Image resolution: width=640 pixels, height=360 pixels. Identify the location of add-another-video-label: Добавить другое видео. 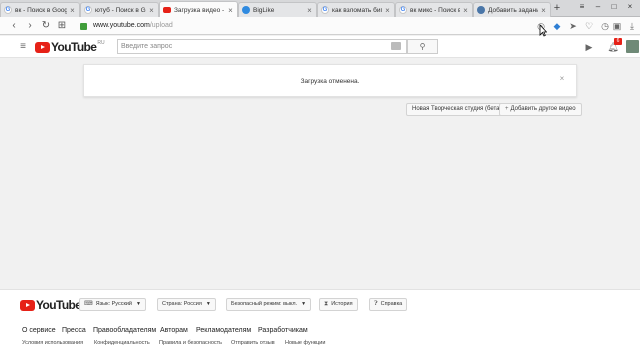
(543, 109).